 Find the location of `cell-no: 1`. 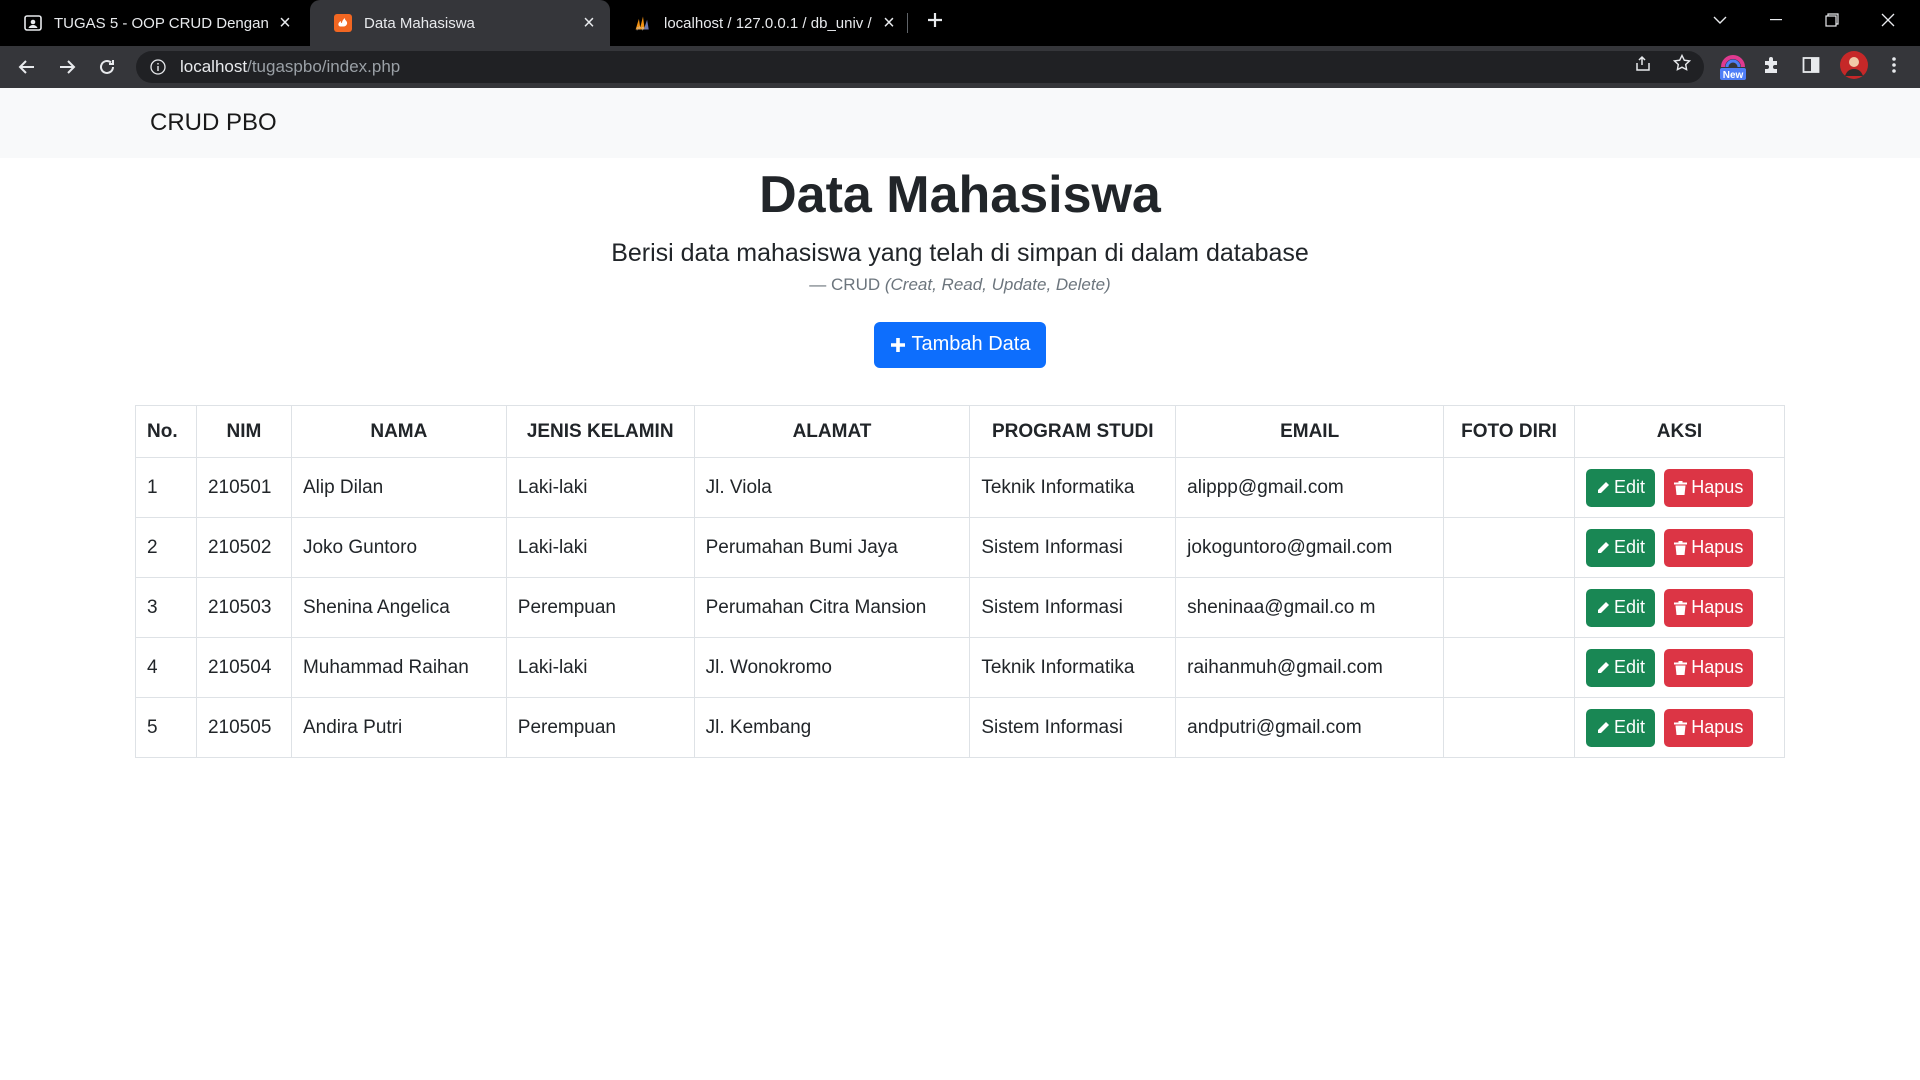

cell-no: 1 is located at coordinates (166, 487).